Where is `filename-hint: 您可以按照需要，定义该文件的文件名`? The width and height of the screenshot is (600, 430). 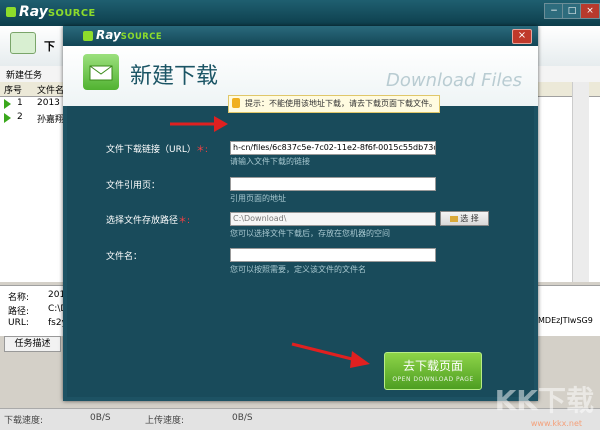 filename-hint: 您可以按照需要，定义该文件的文件名 is located at coordinates (298, 269).